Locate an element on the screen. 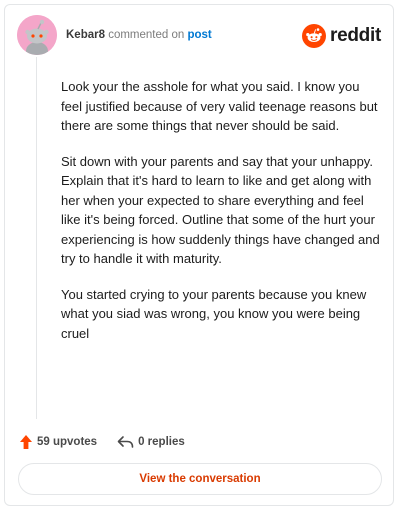 This screenshot has width=400, height=512. reddit-logo: reddit is located at coordinates (341, 36).